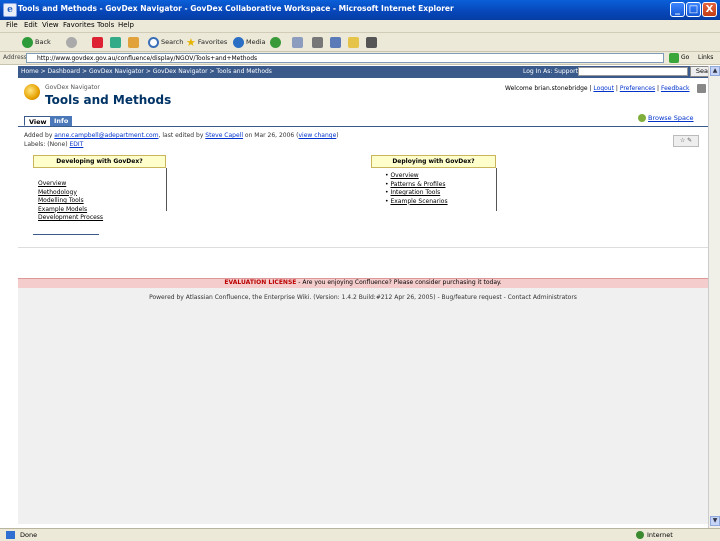 This screenshot has height=541, width=720. What do you see at coordinates (32, 92) in the screenshot?
I see `space-logo-icon` at bounding box center [32, 92].